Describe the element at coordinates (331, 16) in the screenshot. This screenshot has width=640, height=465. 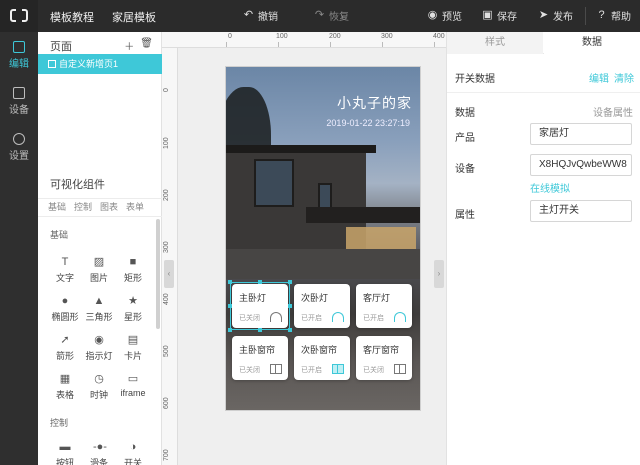
I see `redo-button: ↷ 恢复` at that location.